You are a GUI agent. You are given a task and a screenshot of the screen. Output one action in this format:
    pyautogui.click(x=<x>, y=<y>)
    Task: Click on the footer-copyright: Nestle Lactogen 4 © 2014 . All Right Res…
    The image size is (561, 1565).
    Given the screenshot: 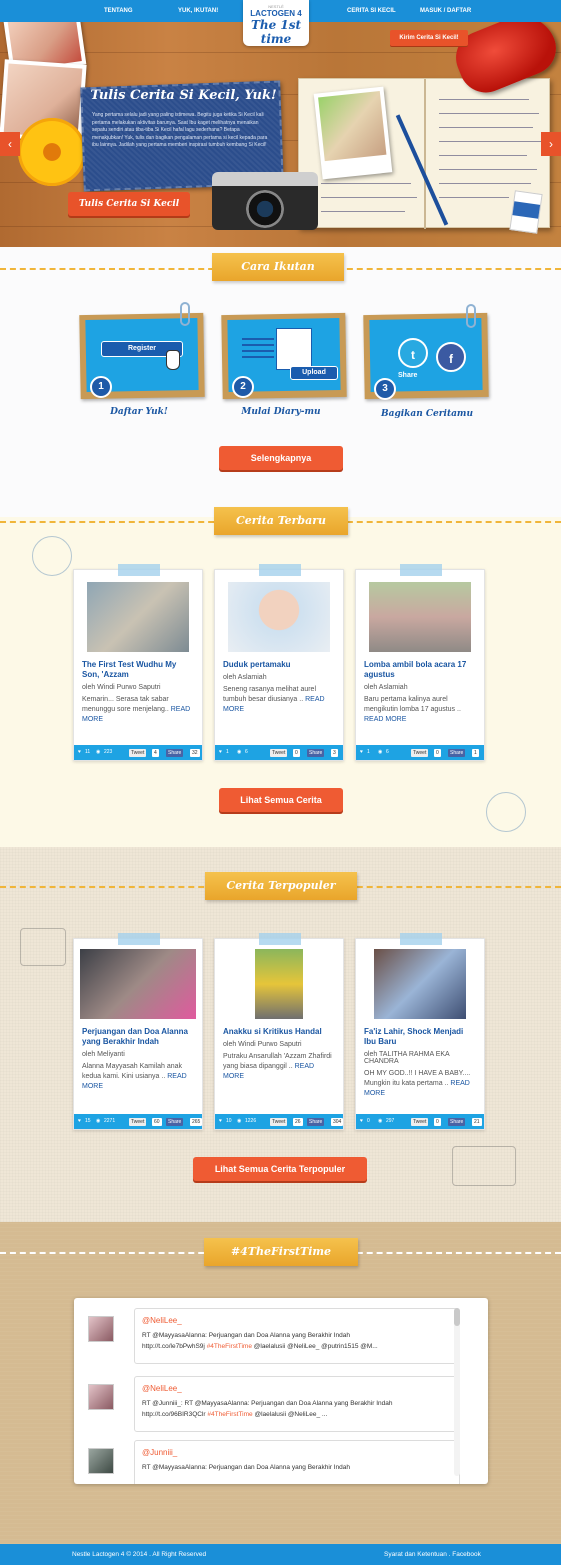 What is the action you would take?
    pyautogui.click(x=139, y=1554)
    